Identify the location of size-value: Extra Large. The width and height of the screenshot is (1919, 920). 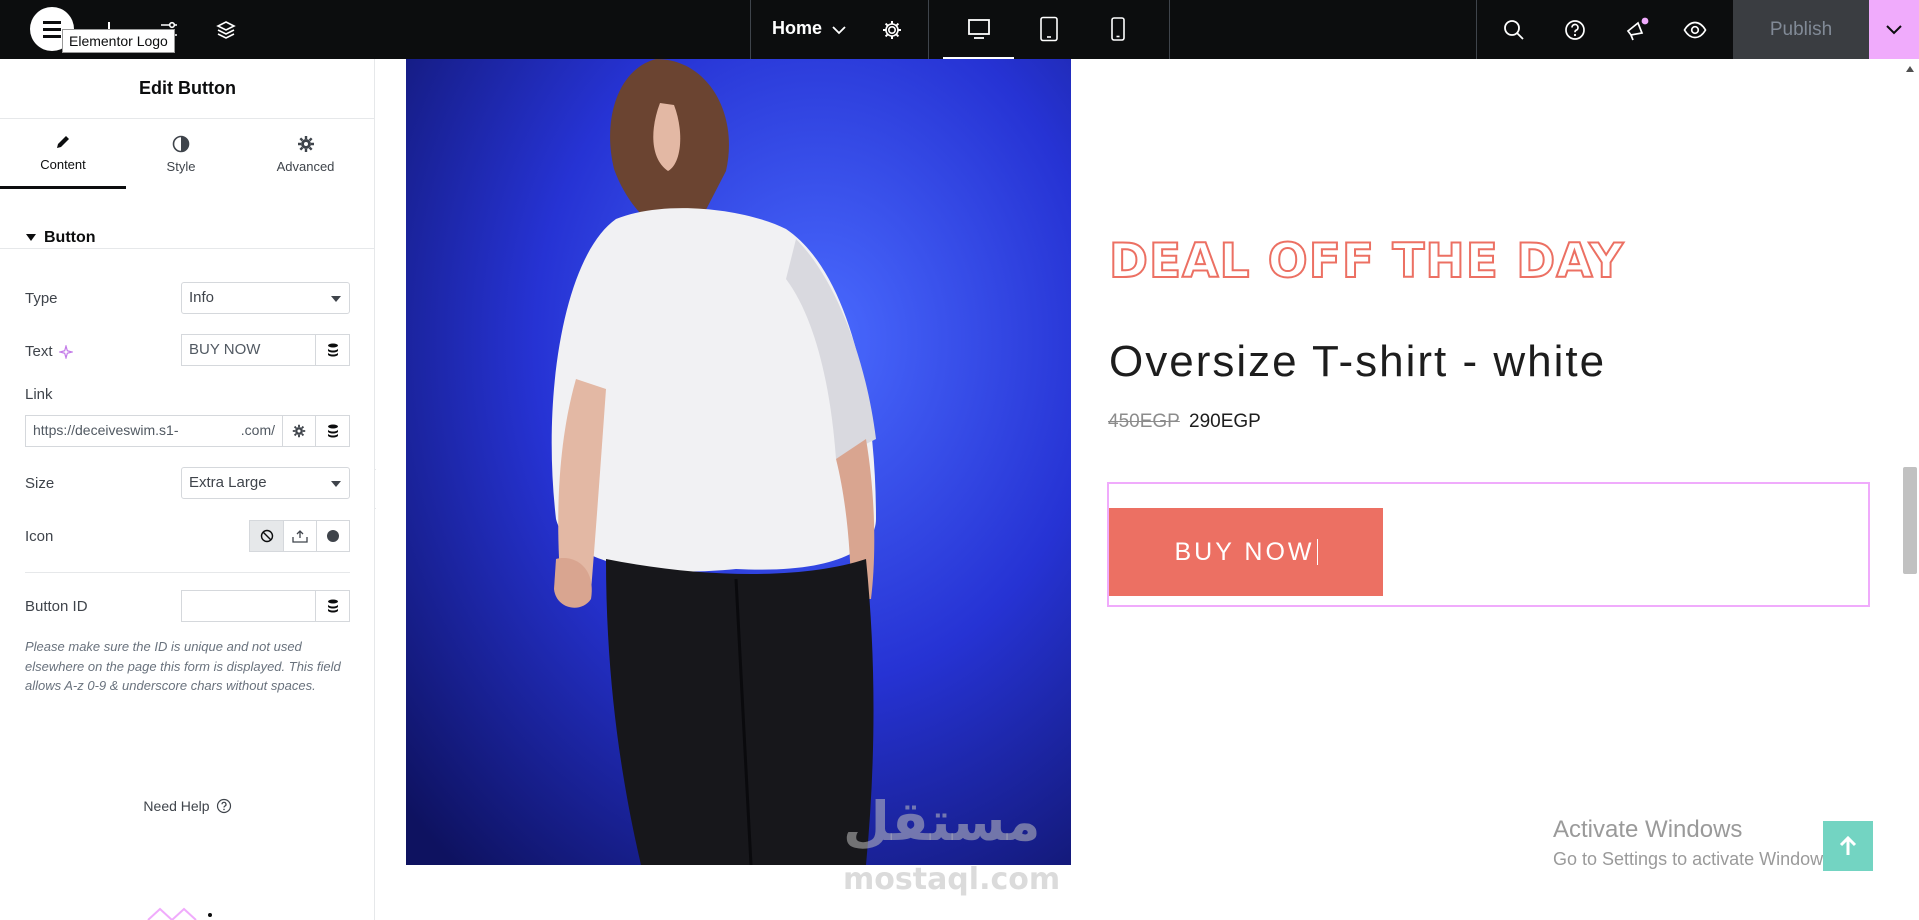
(228, 482).